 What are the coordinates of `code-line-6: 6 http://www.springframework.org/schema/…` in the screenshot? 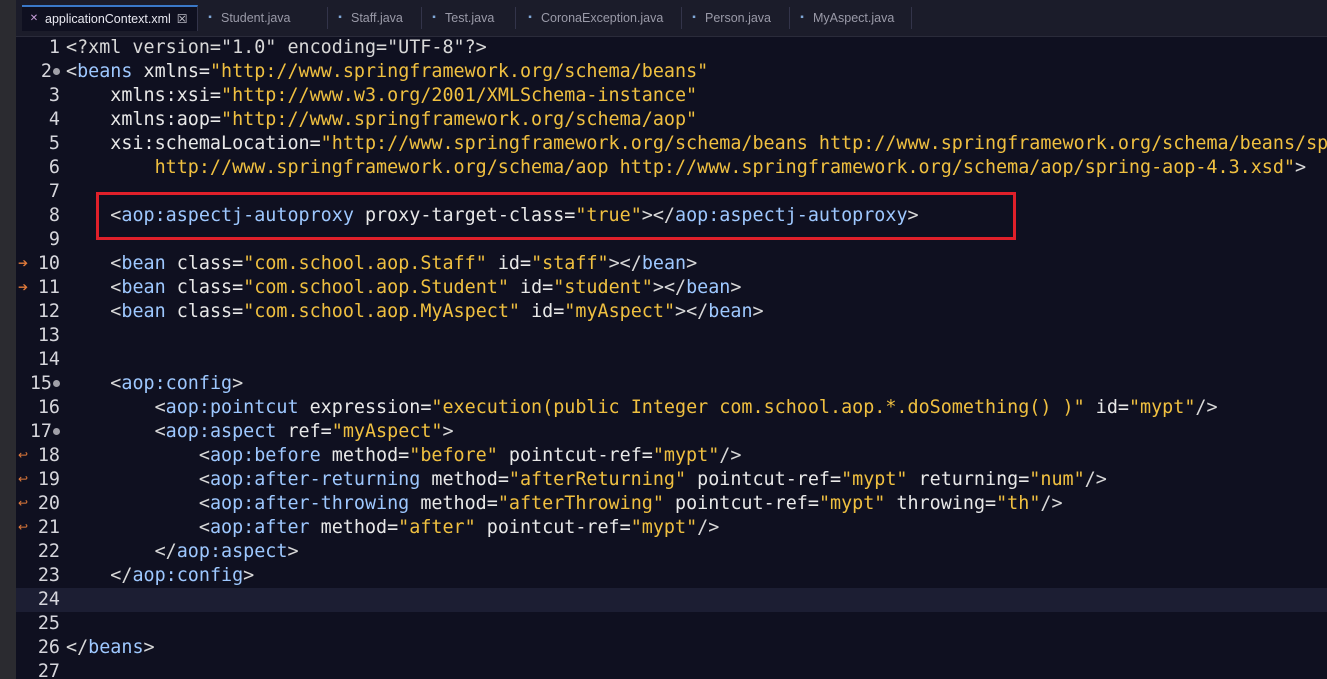 It's located at (671, 168).